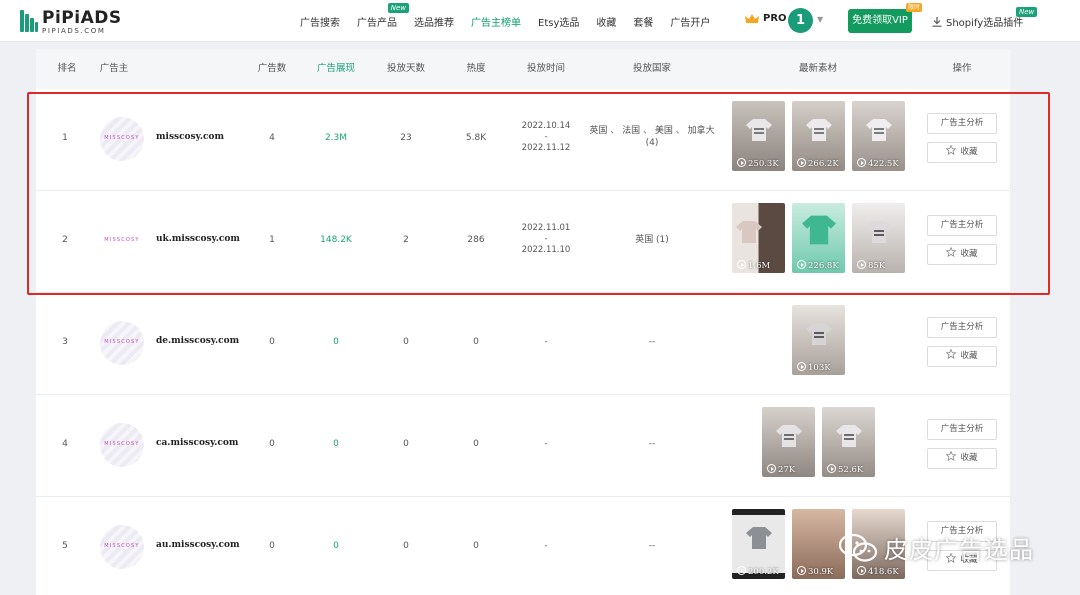 This screenshot has height=595, width=1080. What do you see at coordinates (818, 340) in the screenshot?
I see `creative-thumbnail: 103K` at bounding box center [818, 340].